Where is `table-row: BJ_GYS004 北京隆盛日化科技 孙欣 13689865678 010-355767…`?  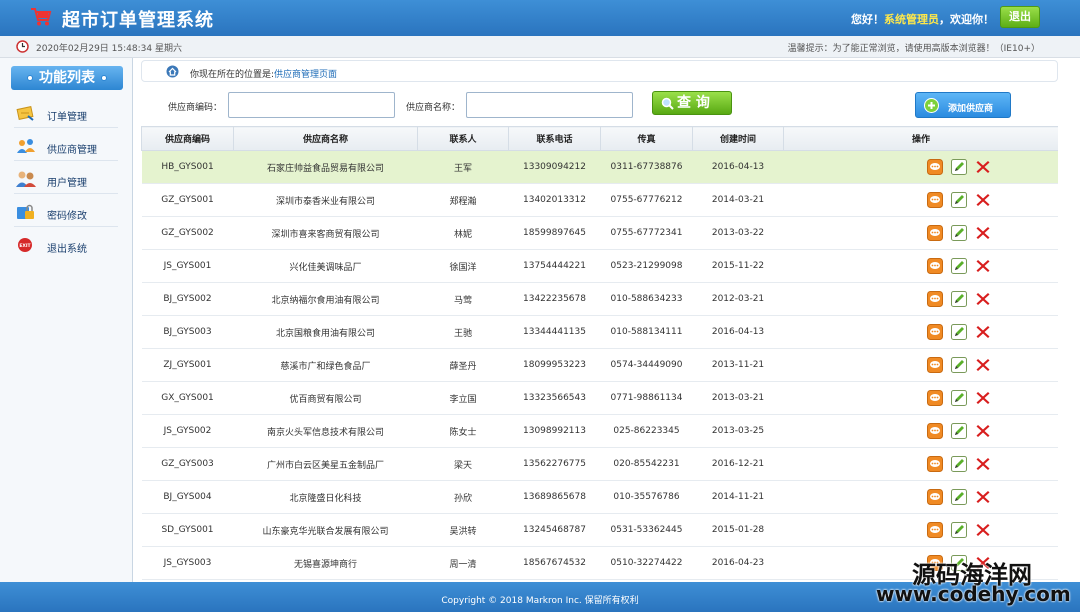 table-row: BJ_GYS004 北京隆盛日化科技 孙欣 13689865678 010-355767… is located at coordinates (599, 497).